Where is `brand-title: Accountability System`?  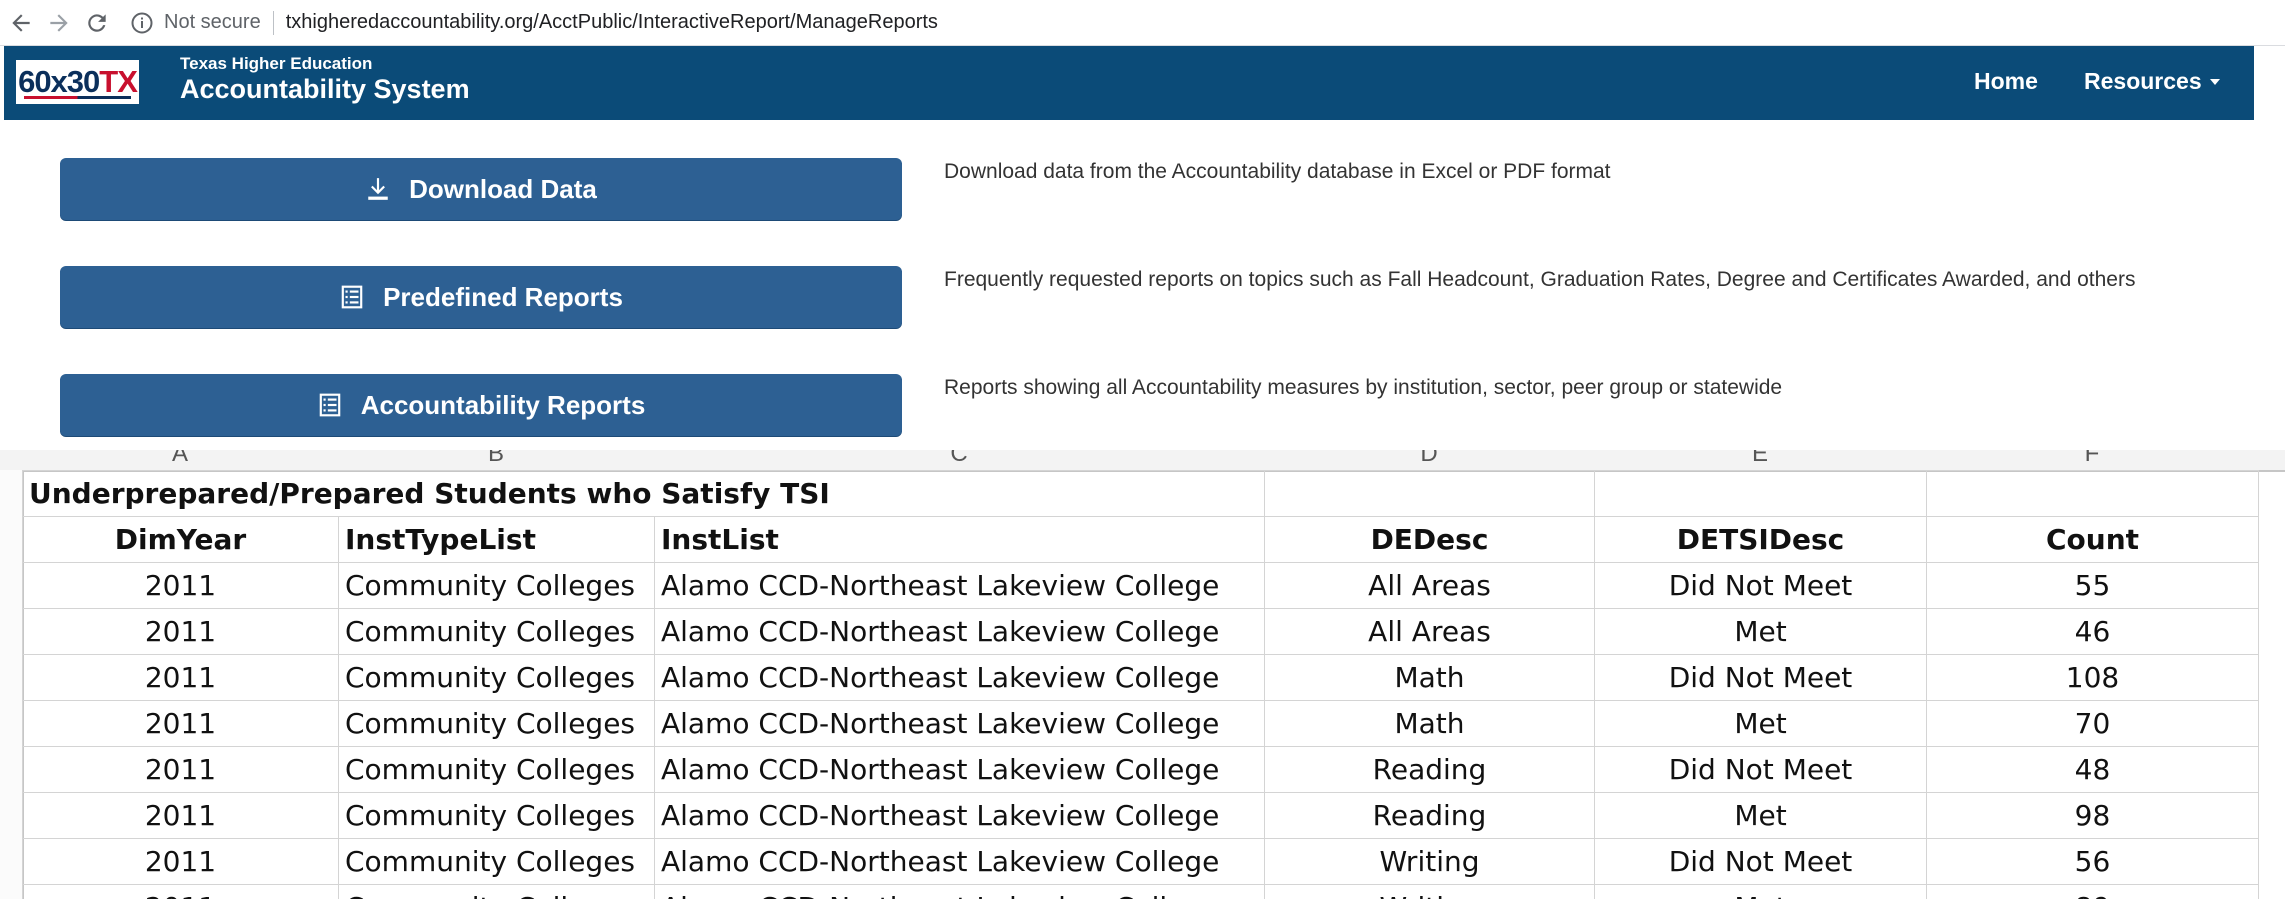 brand-title: Accountability System is located at coordinates (325, 89).